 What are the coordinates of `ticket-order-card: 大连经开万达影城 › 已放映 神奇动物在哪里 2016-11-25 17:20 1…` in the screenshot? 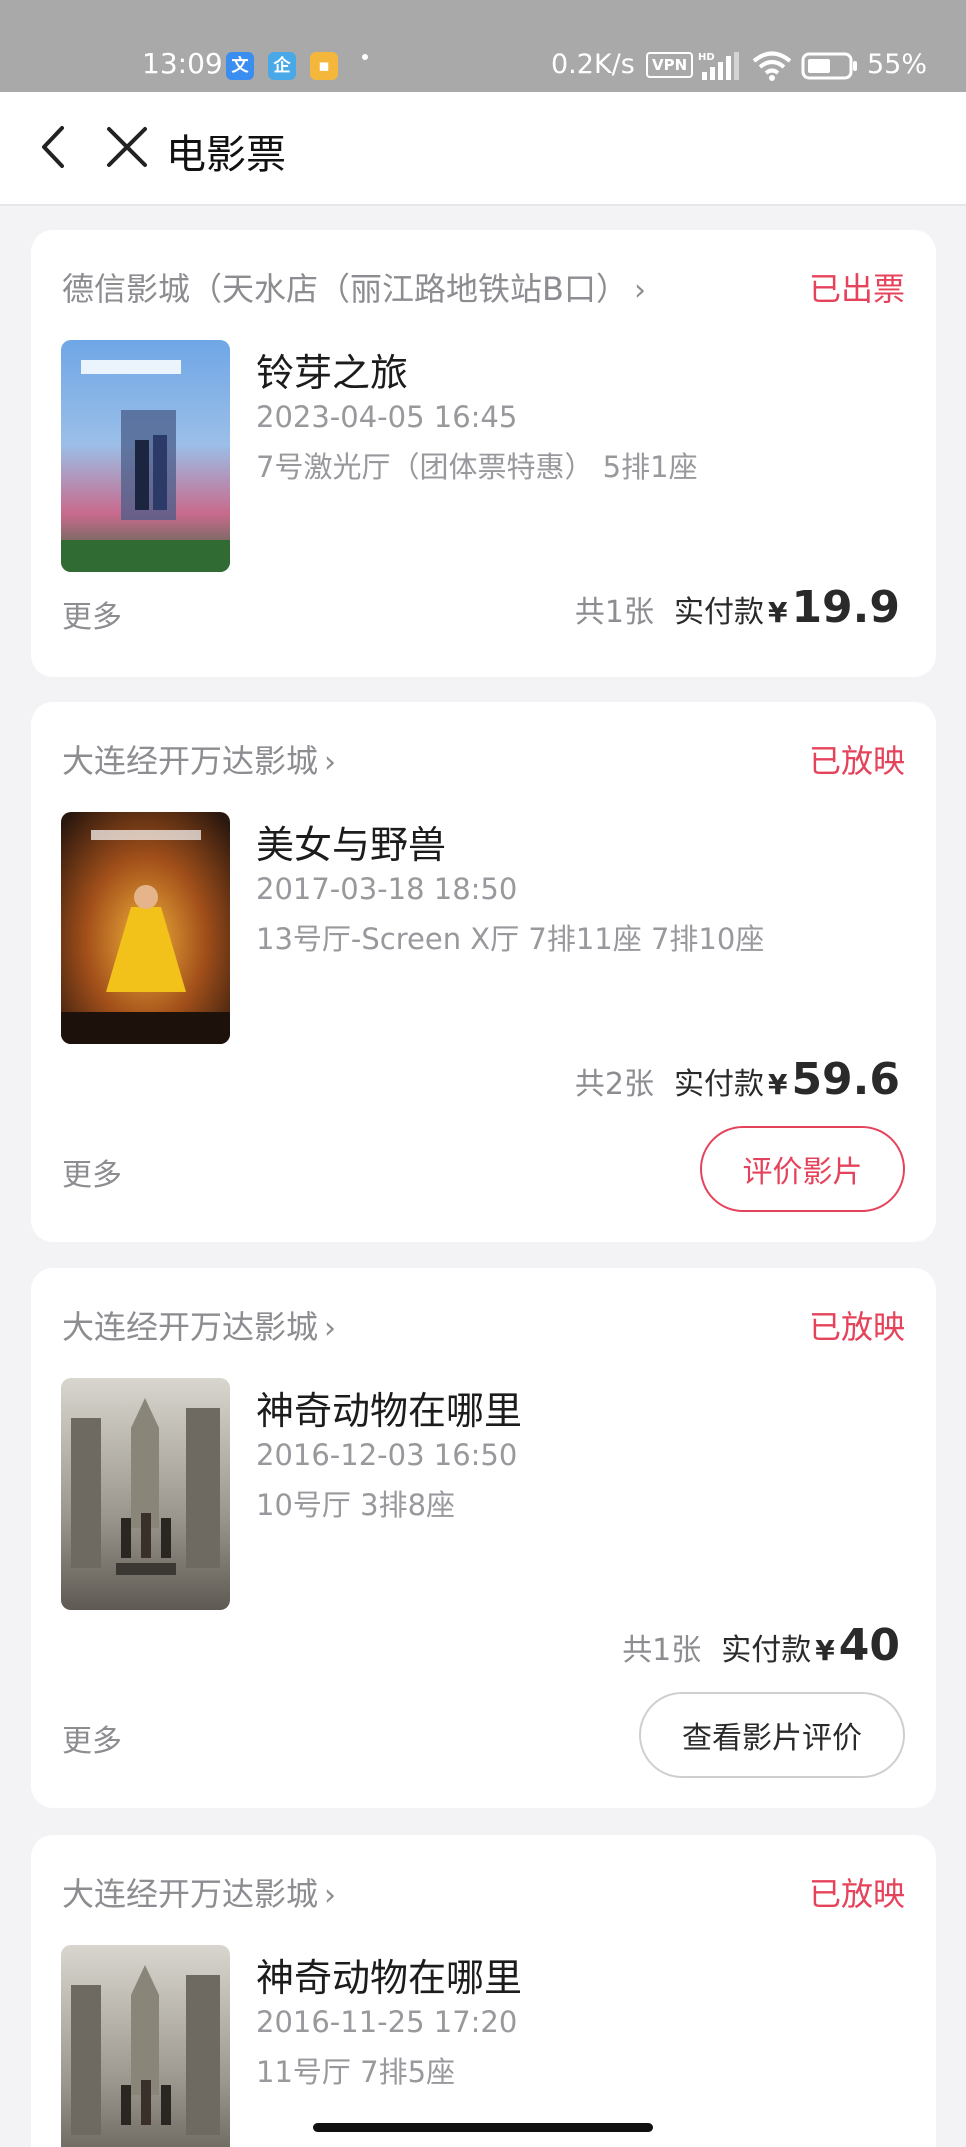 It's located at (483, 1991).